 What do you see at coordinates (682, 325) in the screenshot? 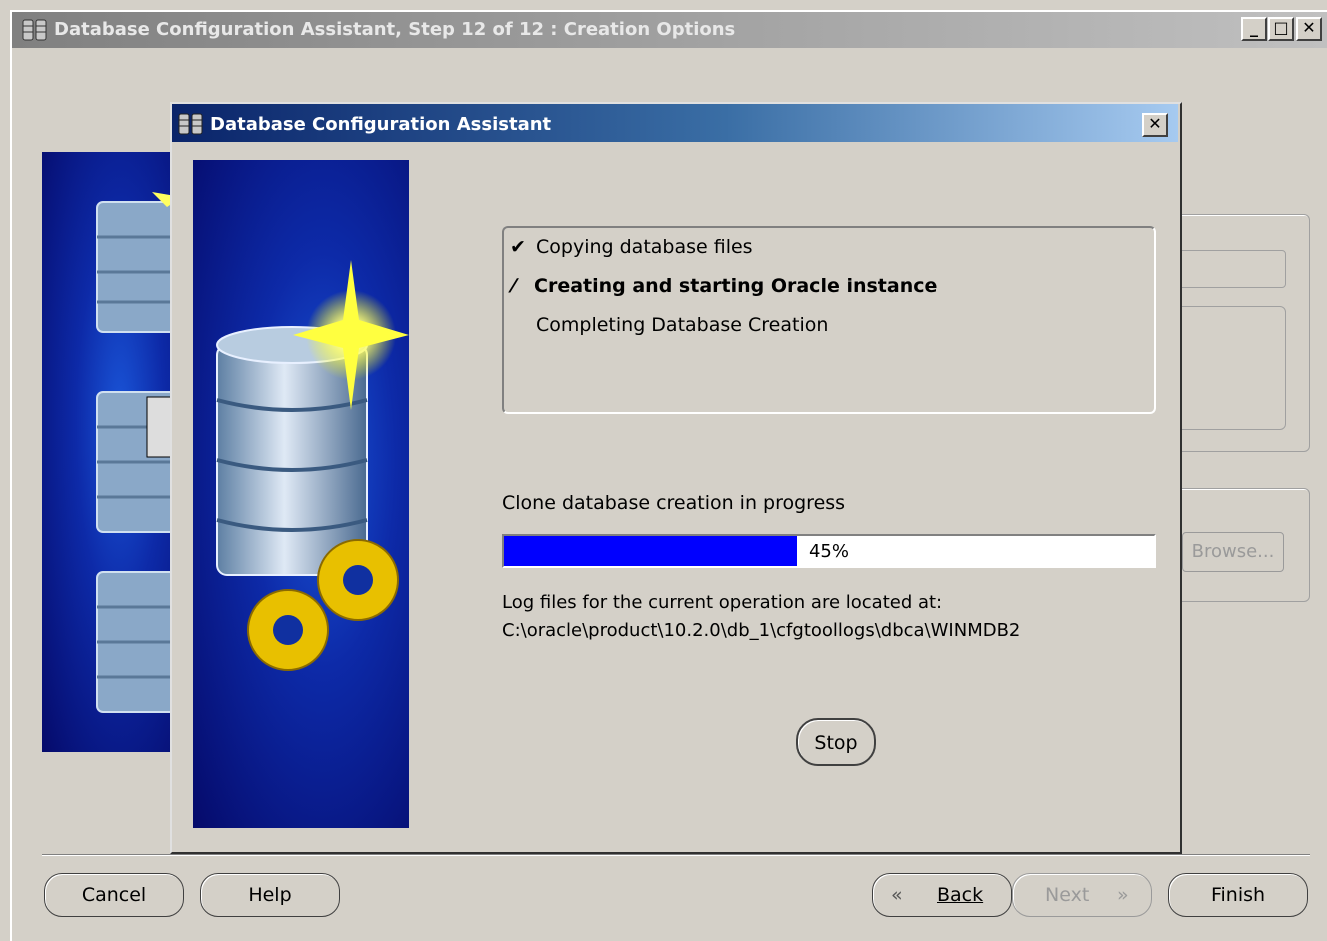
I see `step-item-completing: Completing Database Creation` at bounding box center [682, 325].